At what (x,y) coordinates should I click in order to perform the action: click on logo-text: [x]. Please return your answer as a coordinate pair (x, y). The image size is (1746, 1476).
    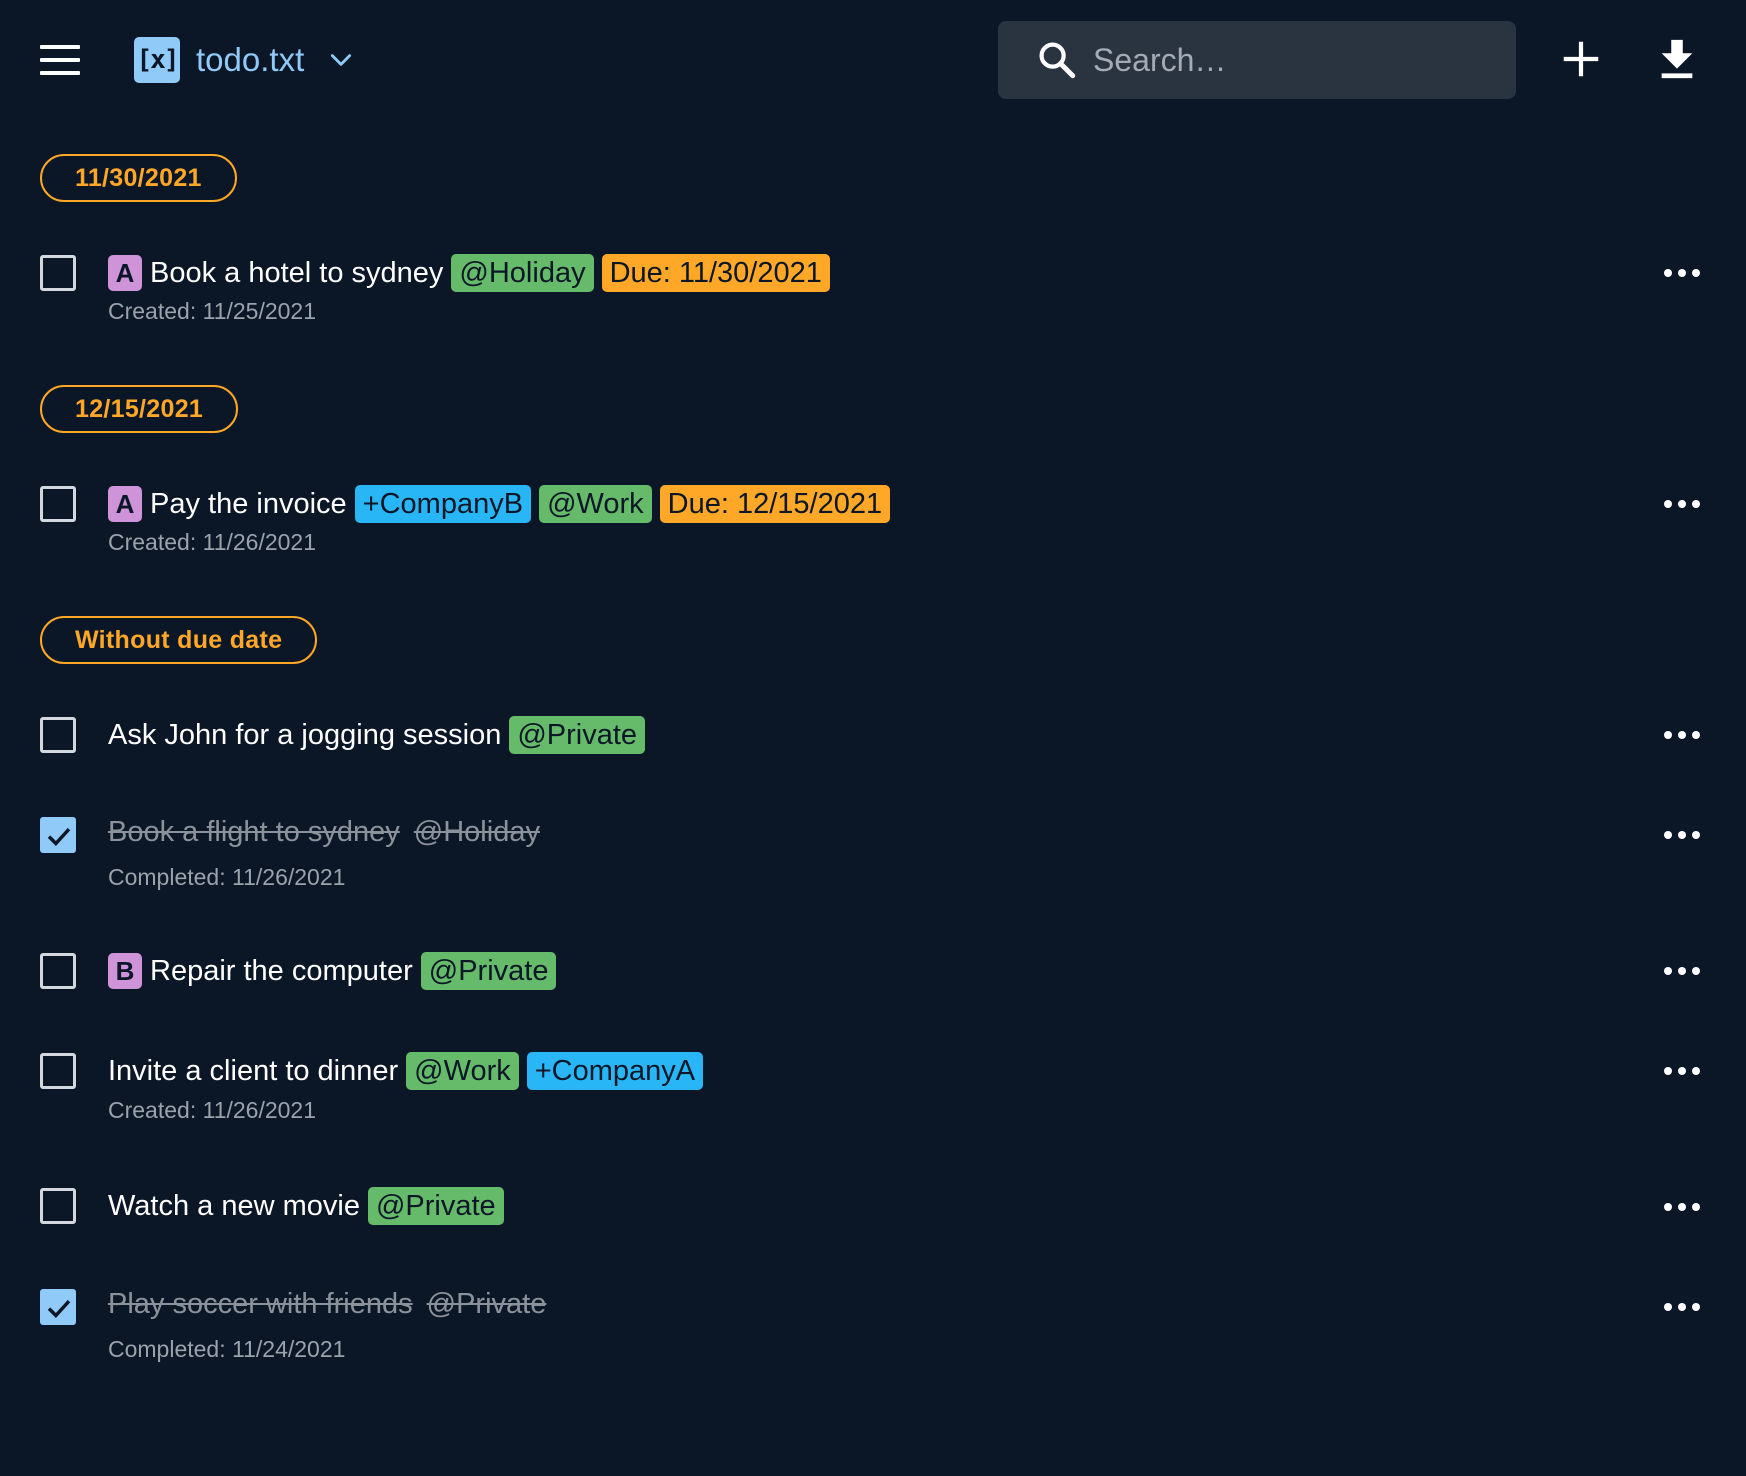
    Looking at the image, I should click on (158, 60).